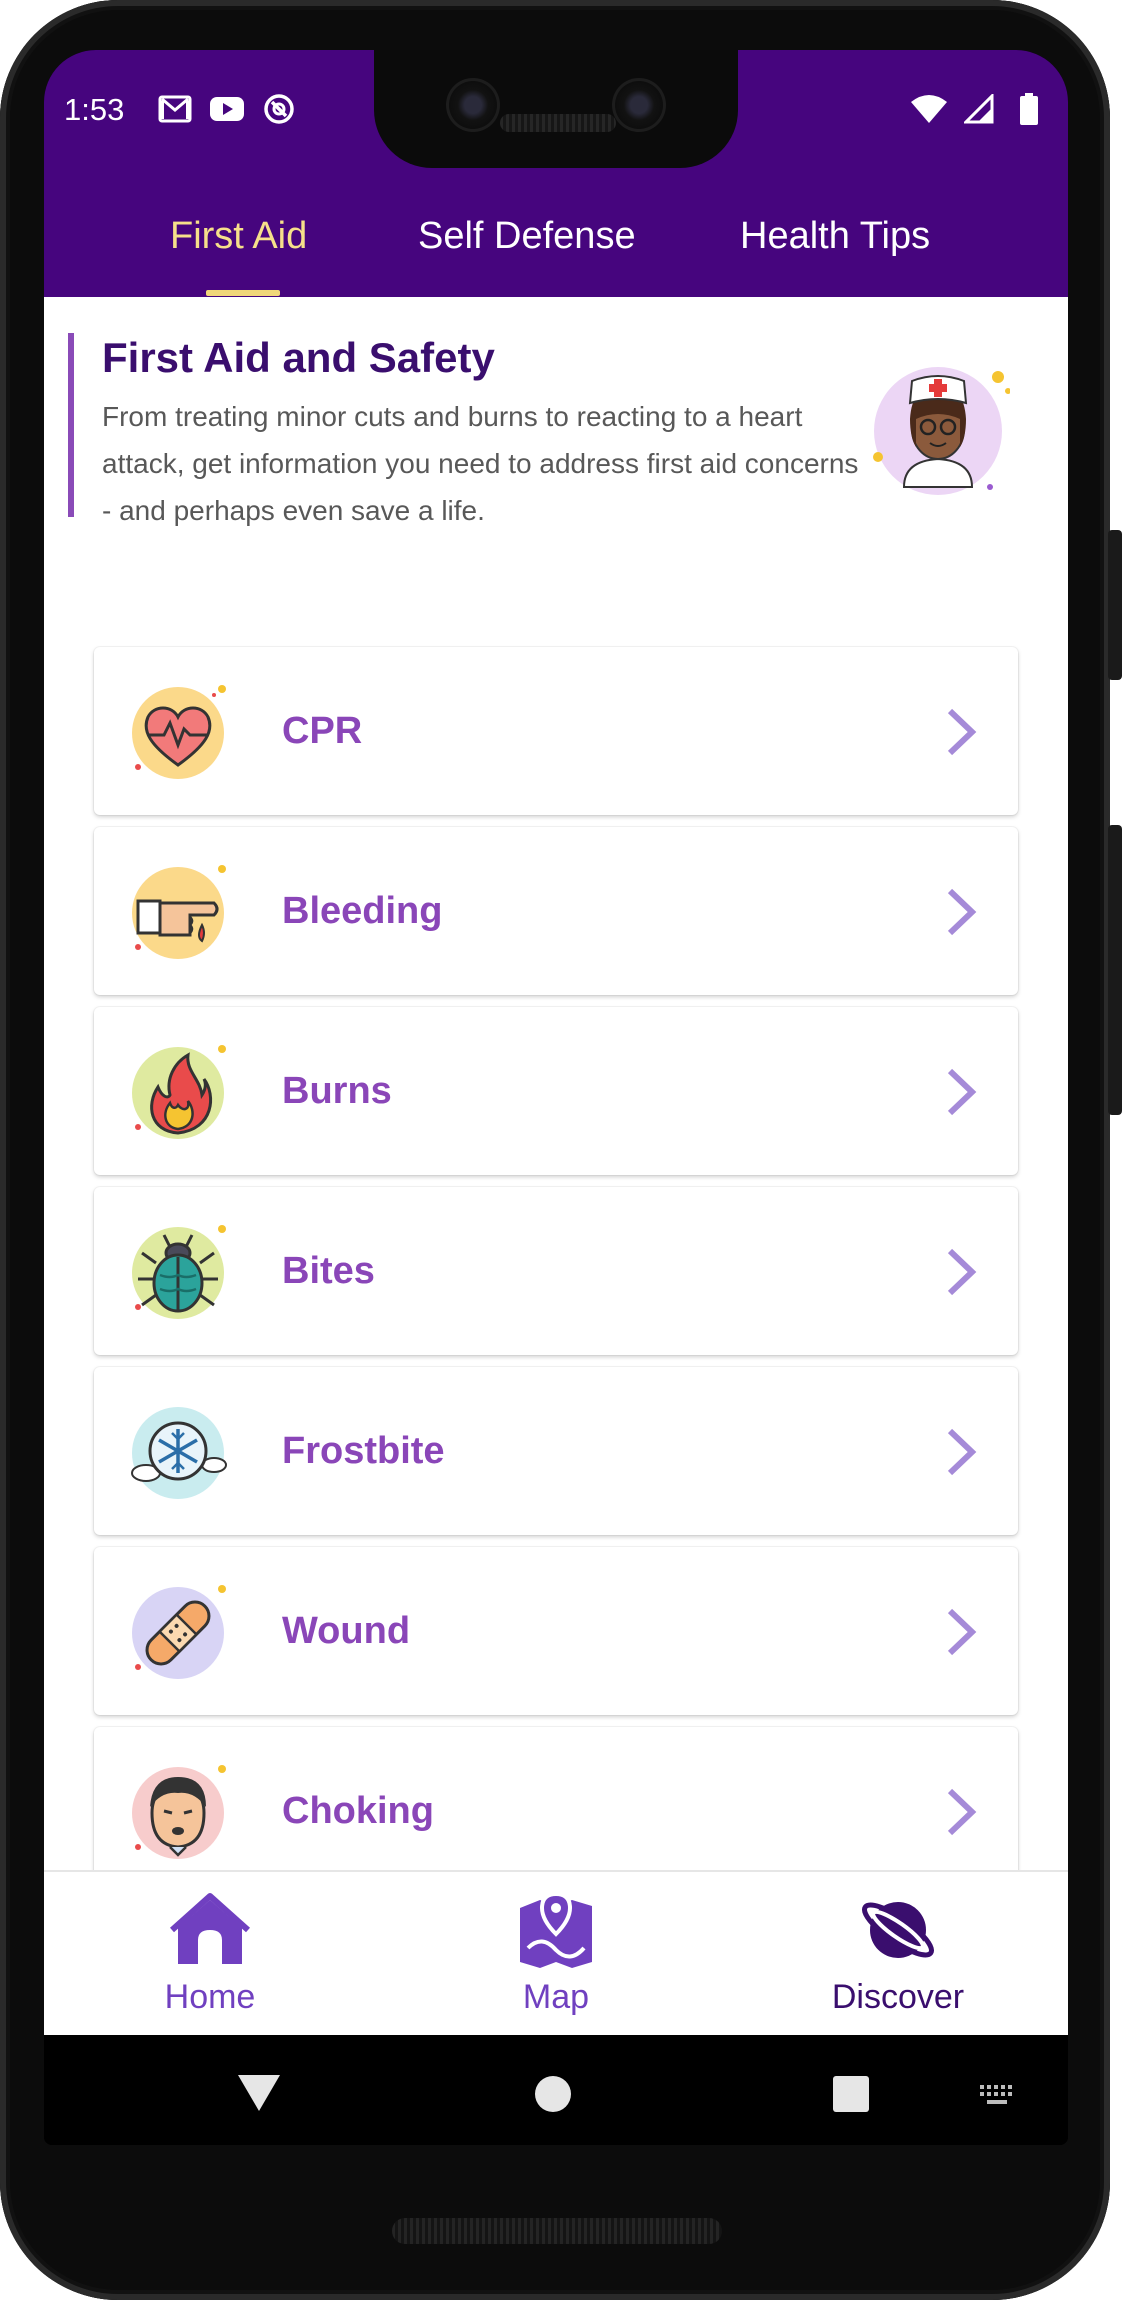  What do you see at coordinates (557, 2231) in the screenshot?
I see `bottom-speaker-grille` at bounding box center [557, 2231].